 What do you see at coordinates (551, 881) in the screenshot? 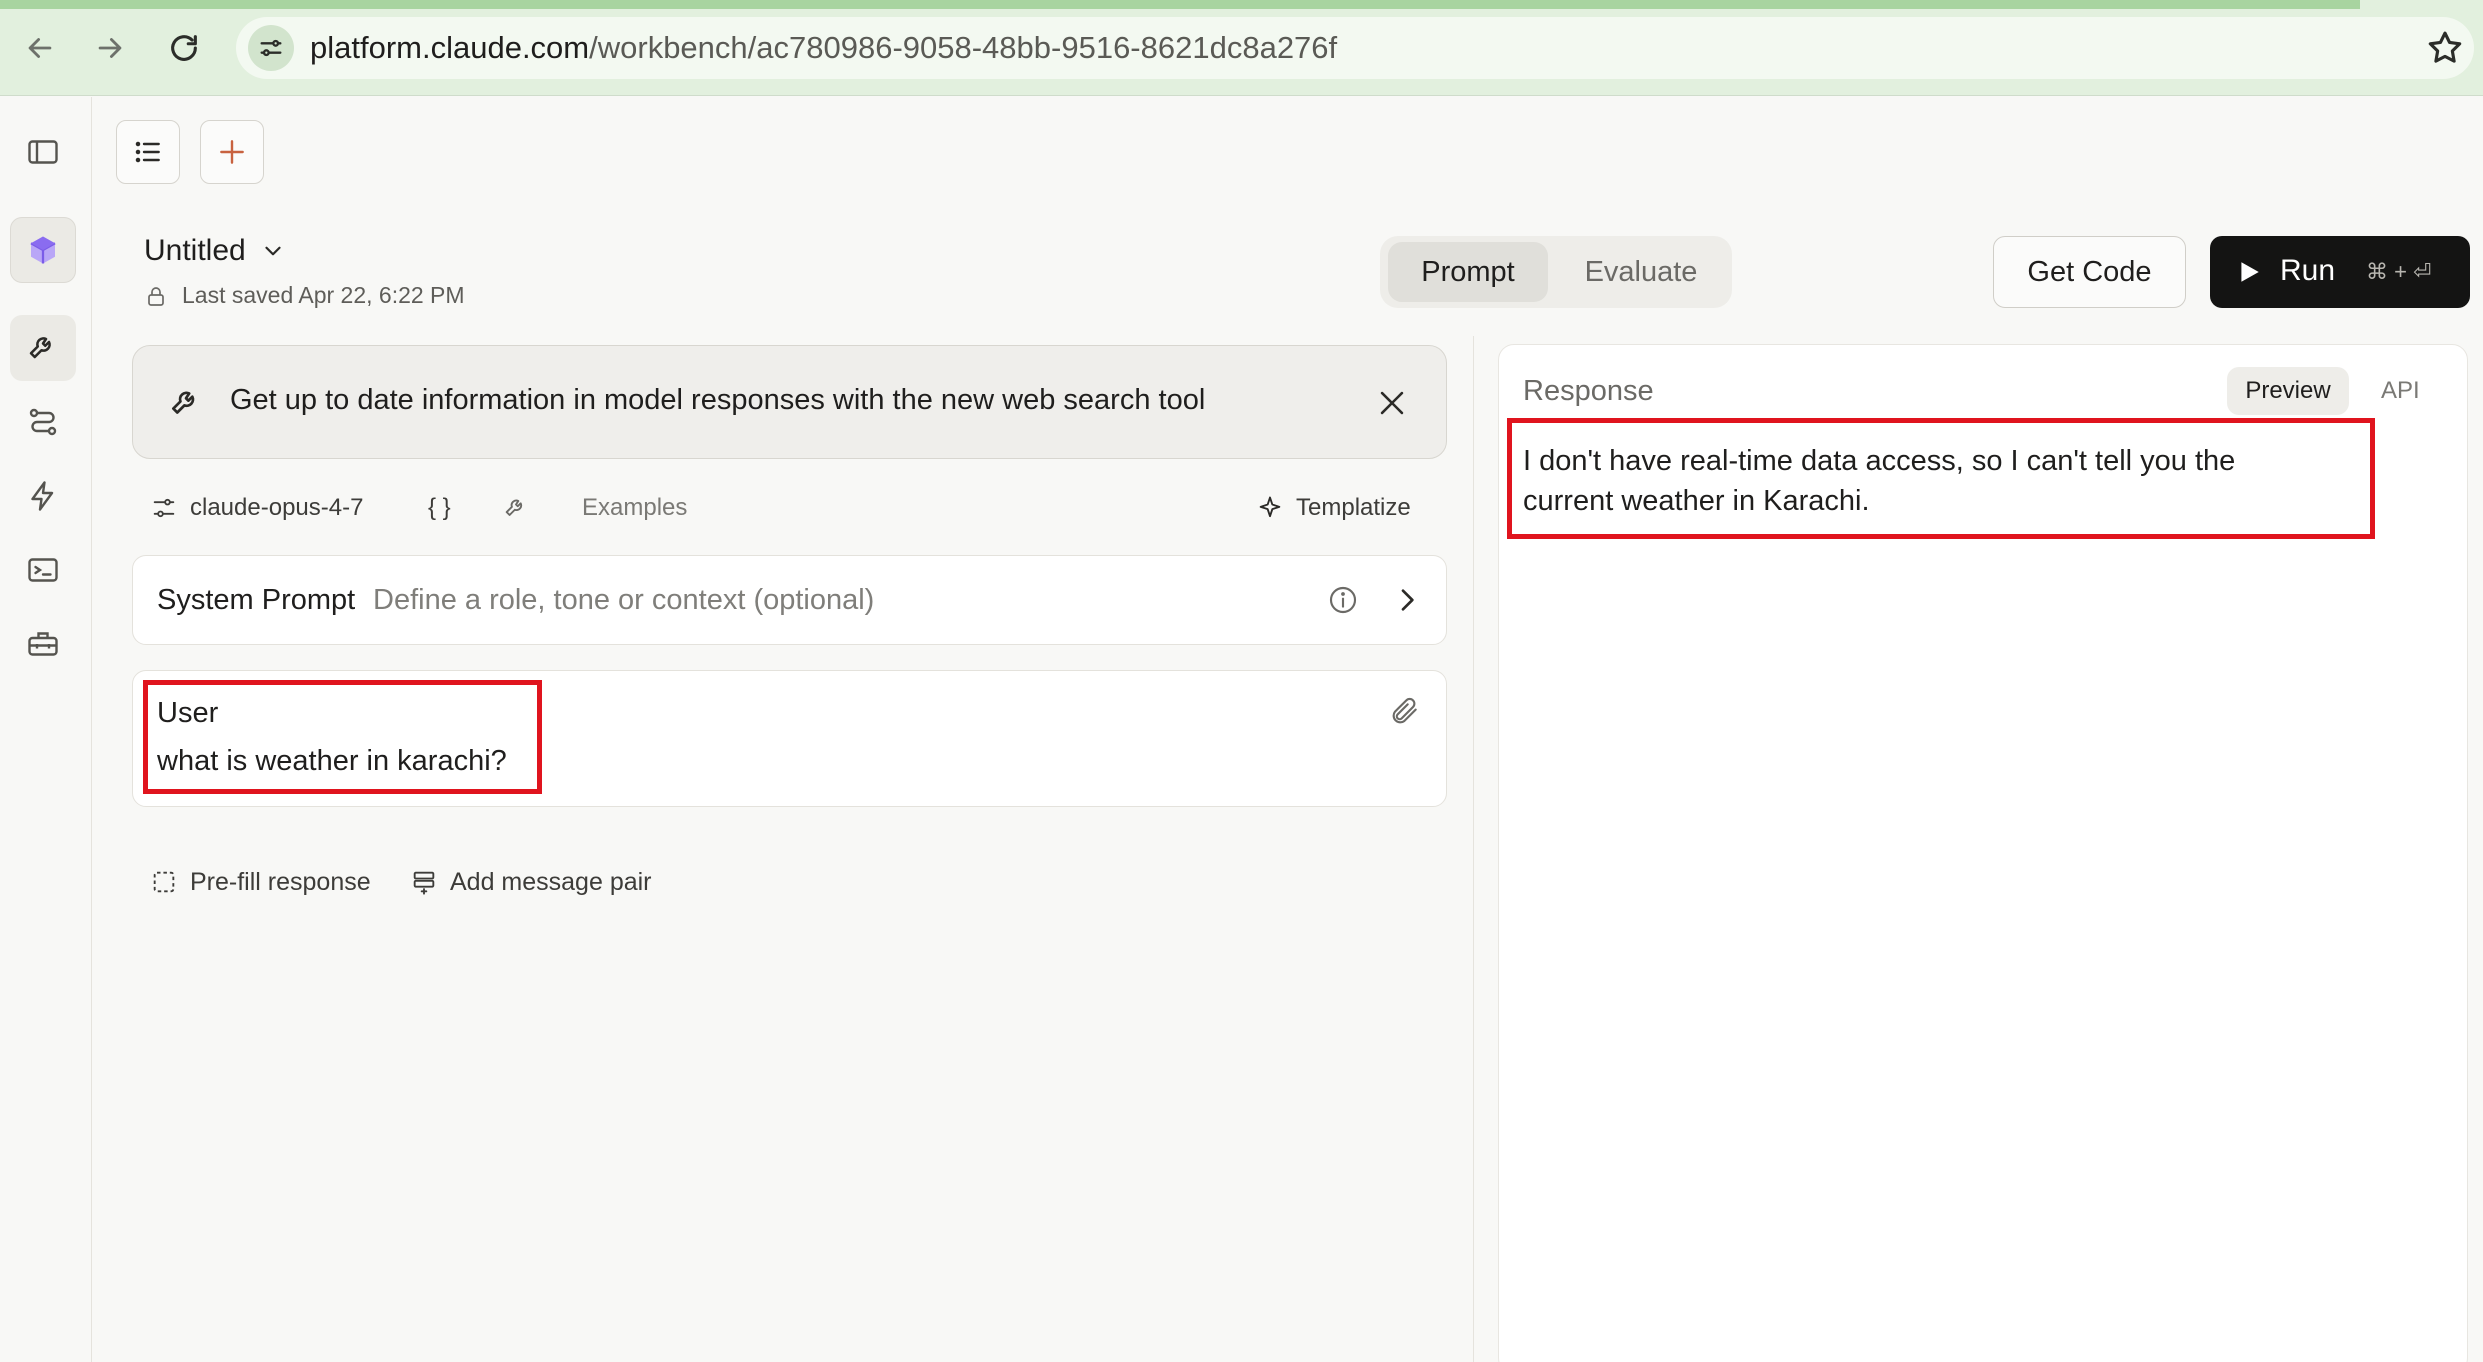
I see `add-pair-label: Add message pair` at bounding box center [551, 881].